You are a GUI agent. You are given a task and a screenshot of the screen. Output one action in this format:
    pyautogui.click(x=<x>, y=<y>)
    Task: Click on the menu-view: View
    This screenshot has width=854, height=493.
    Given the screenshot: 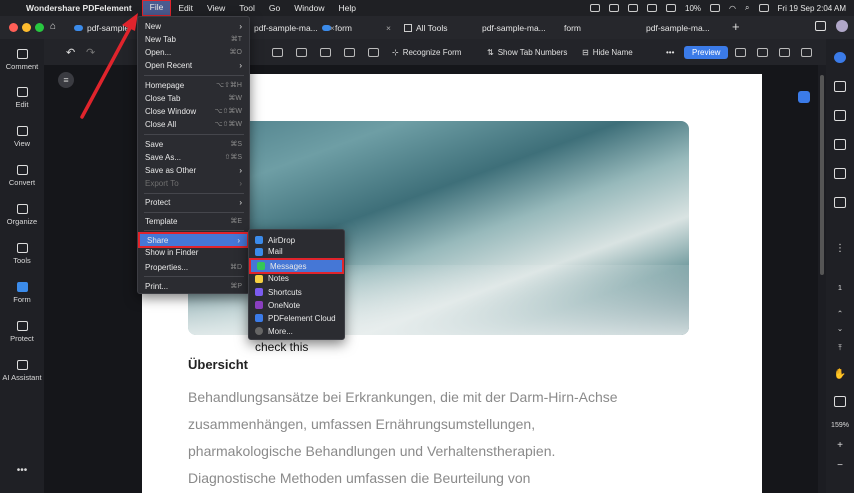 What is the action you would take?
    pyautogui.click(x=216, y=8)
    